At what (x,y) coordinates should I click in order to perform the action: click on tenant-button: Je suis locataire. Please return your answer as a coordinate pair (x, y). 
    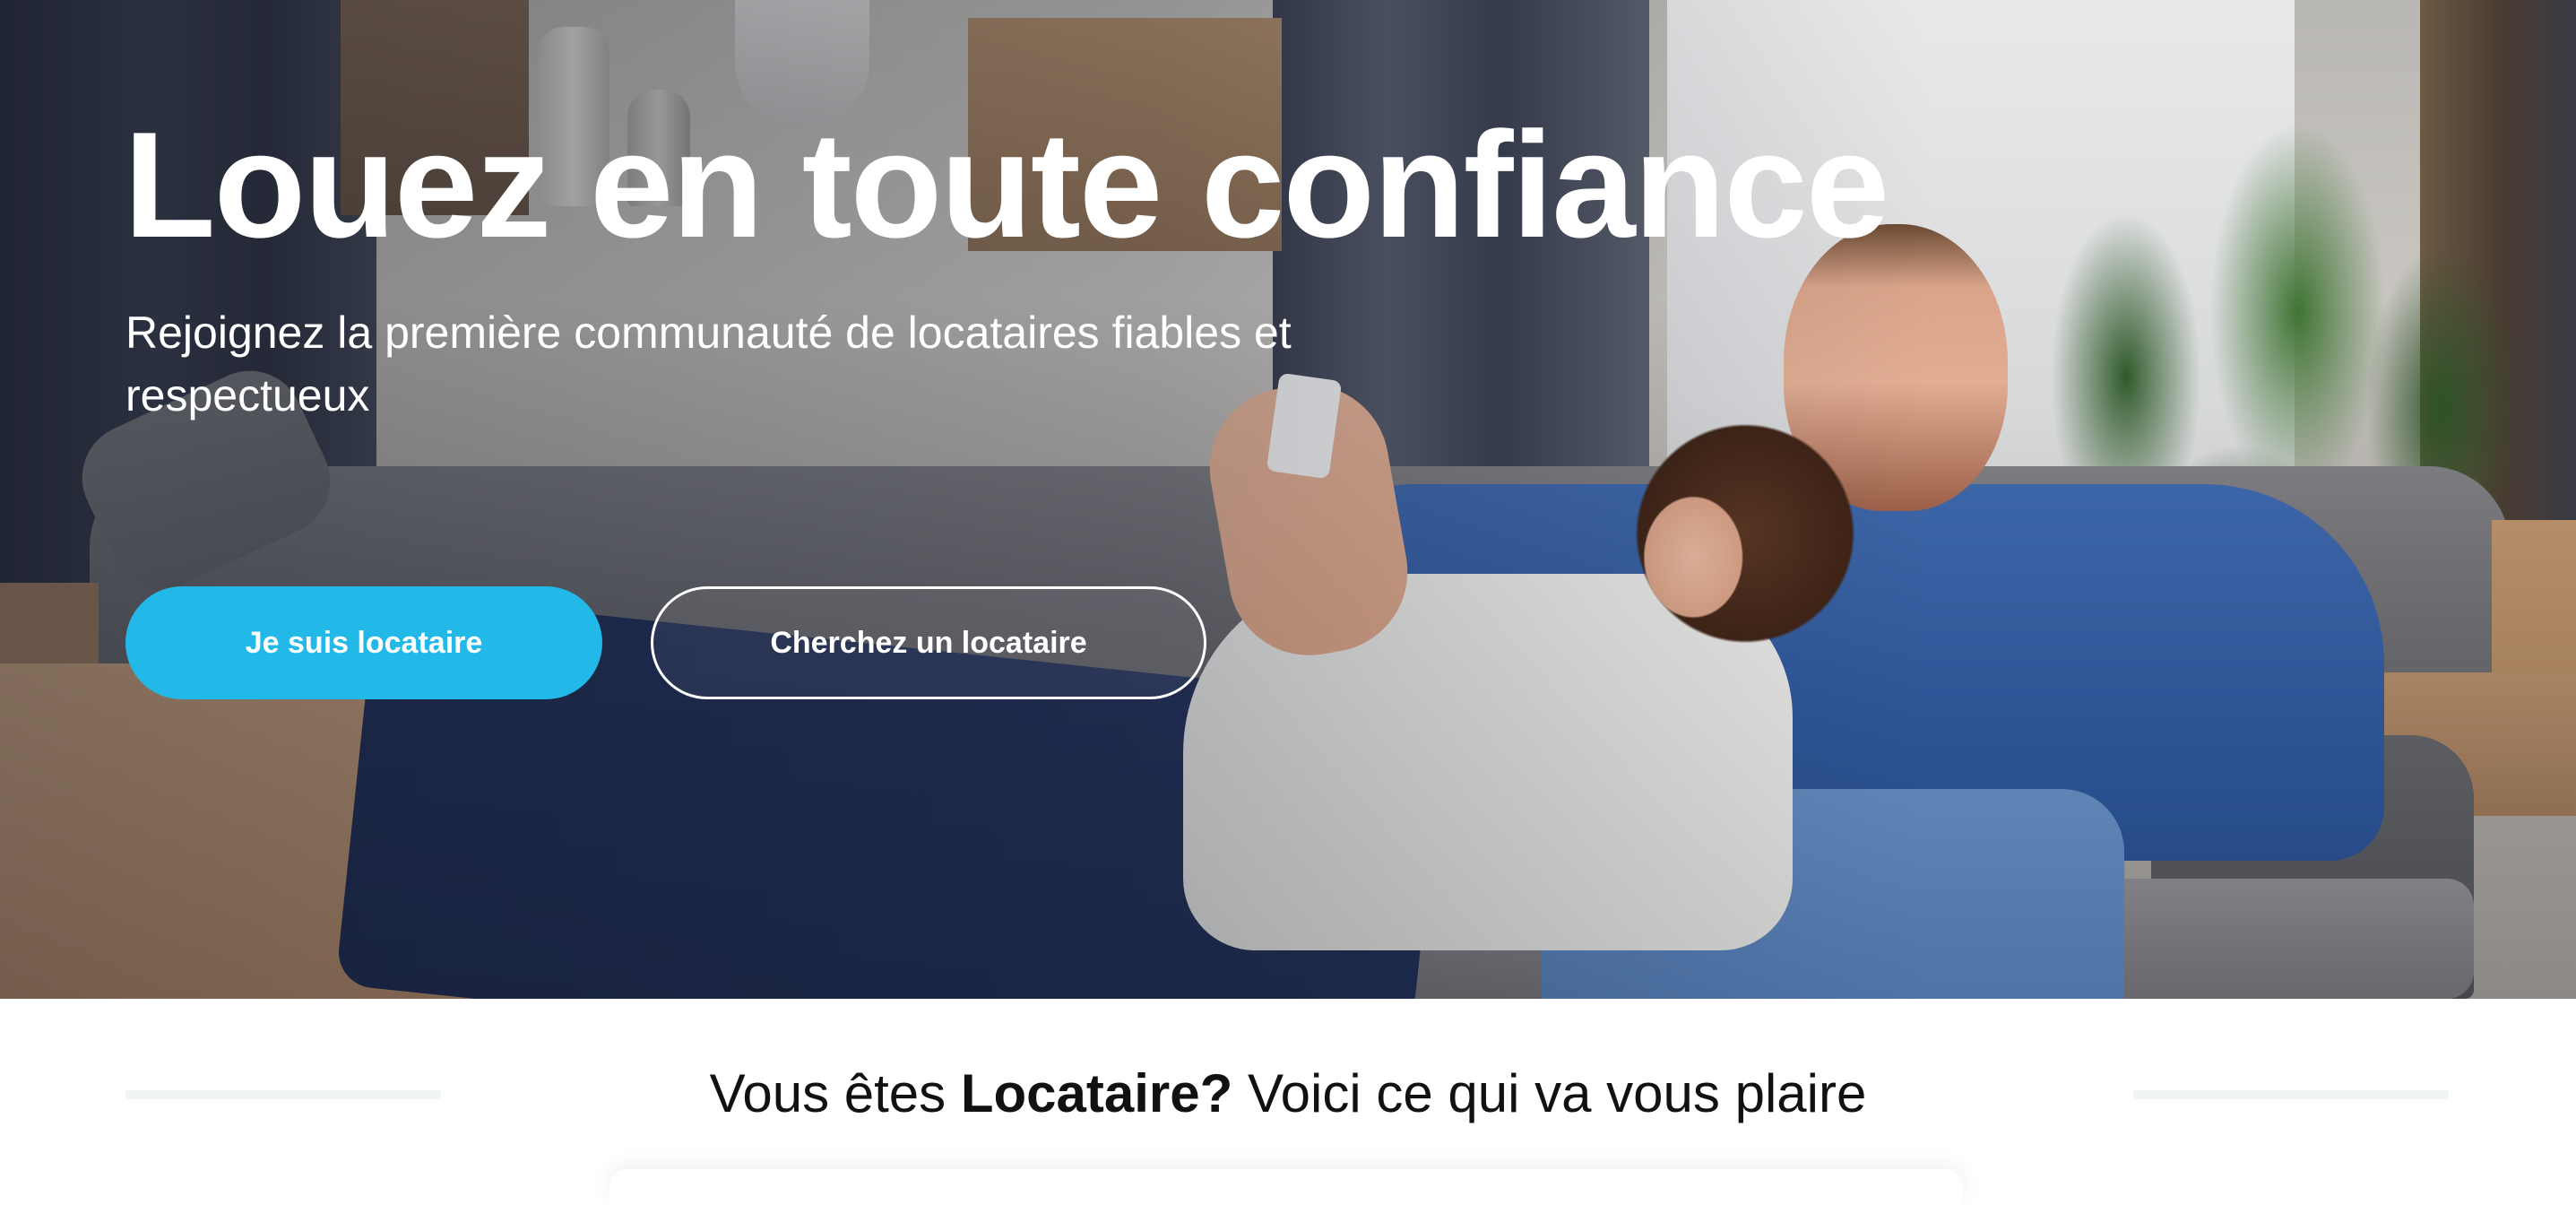
    Looking at the image, I should click on (363, 642).